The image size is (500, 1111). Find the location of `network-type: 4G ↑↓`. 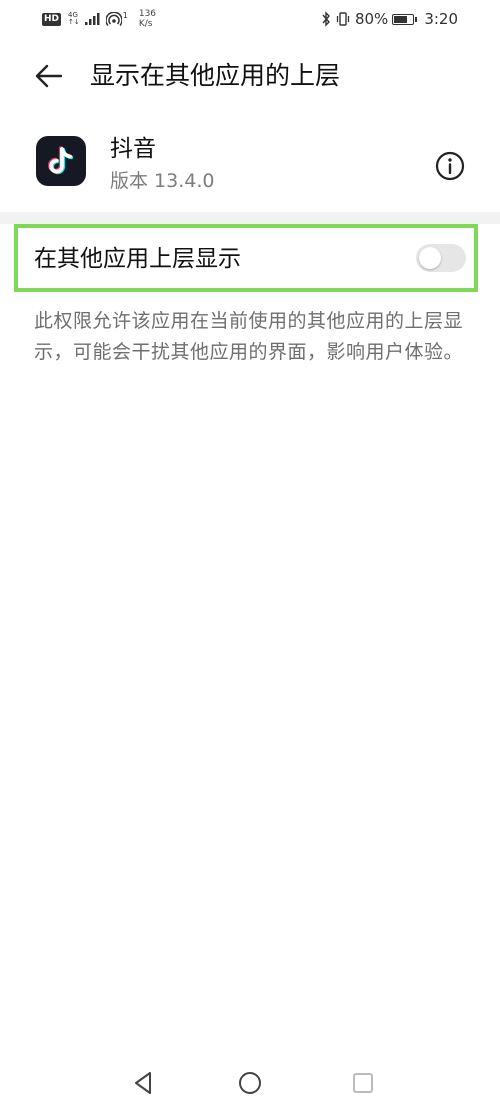

network-type: 4G ↑↓ is located at coordinates (74, 19).